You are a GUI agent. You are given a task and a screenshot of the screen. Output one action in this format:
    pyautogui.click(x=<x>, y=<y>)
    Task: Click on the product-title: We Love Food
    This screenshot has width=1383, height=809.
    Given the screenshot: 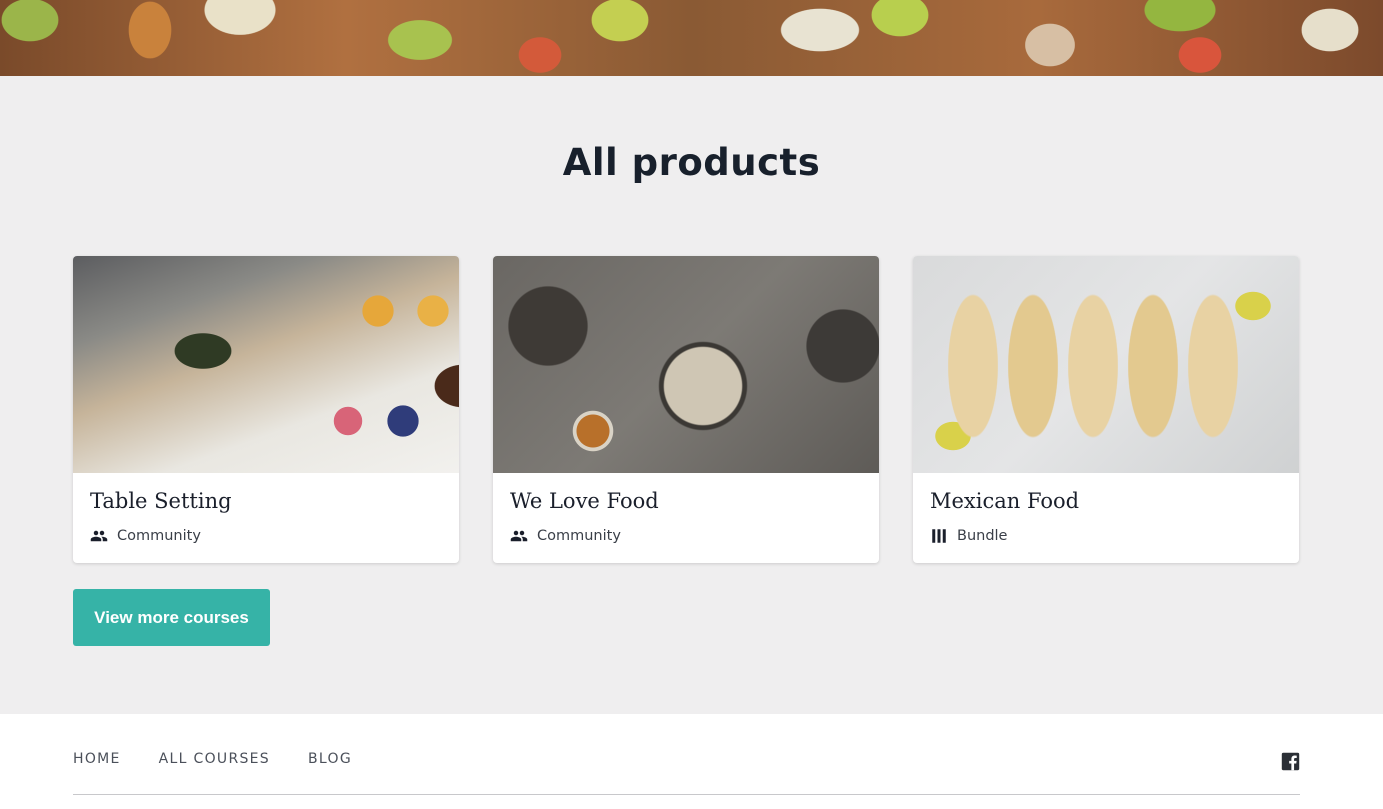 What is the action you would take?
    pyautogui.click(x=584, y=501)
    